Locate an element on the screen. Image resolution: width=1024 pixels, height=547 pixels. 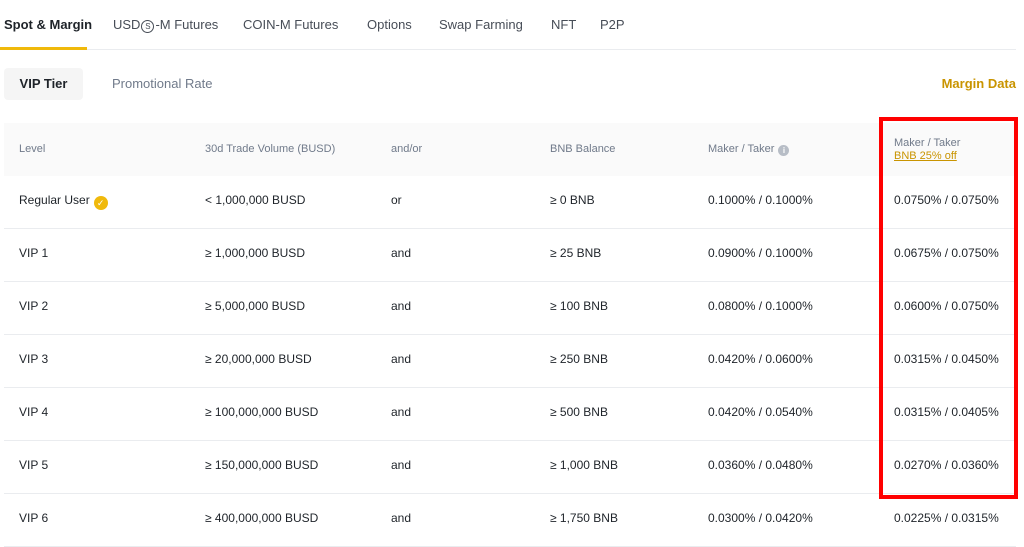
cell-level: VIP 2 is located at coordinates (34, 306).